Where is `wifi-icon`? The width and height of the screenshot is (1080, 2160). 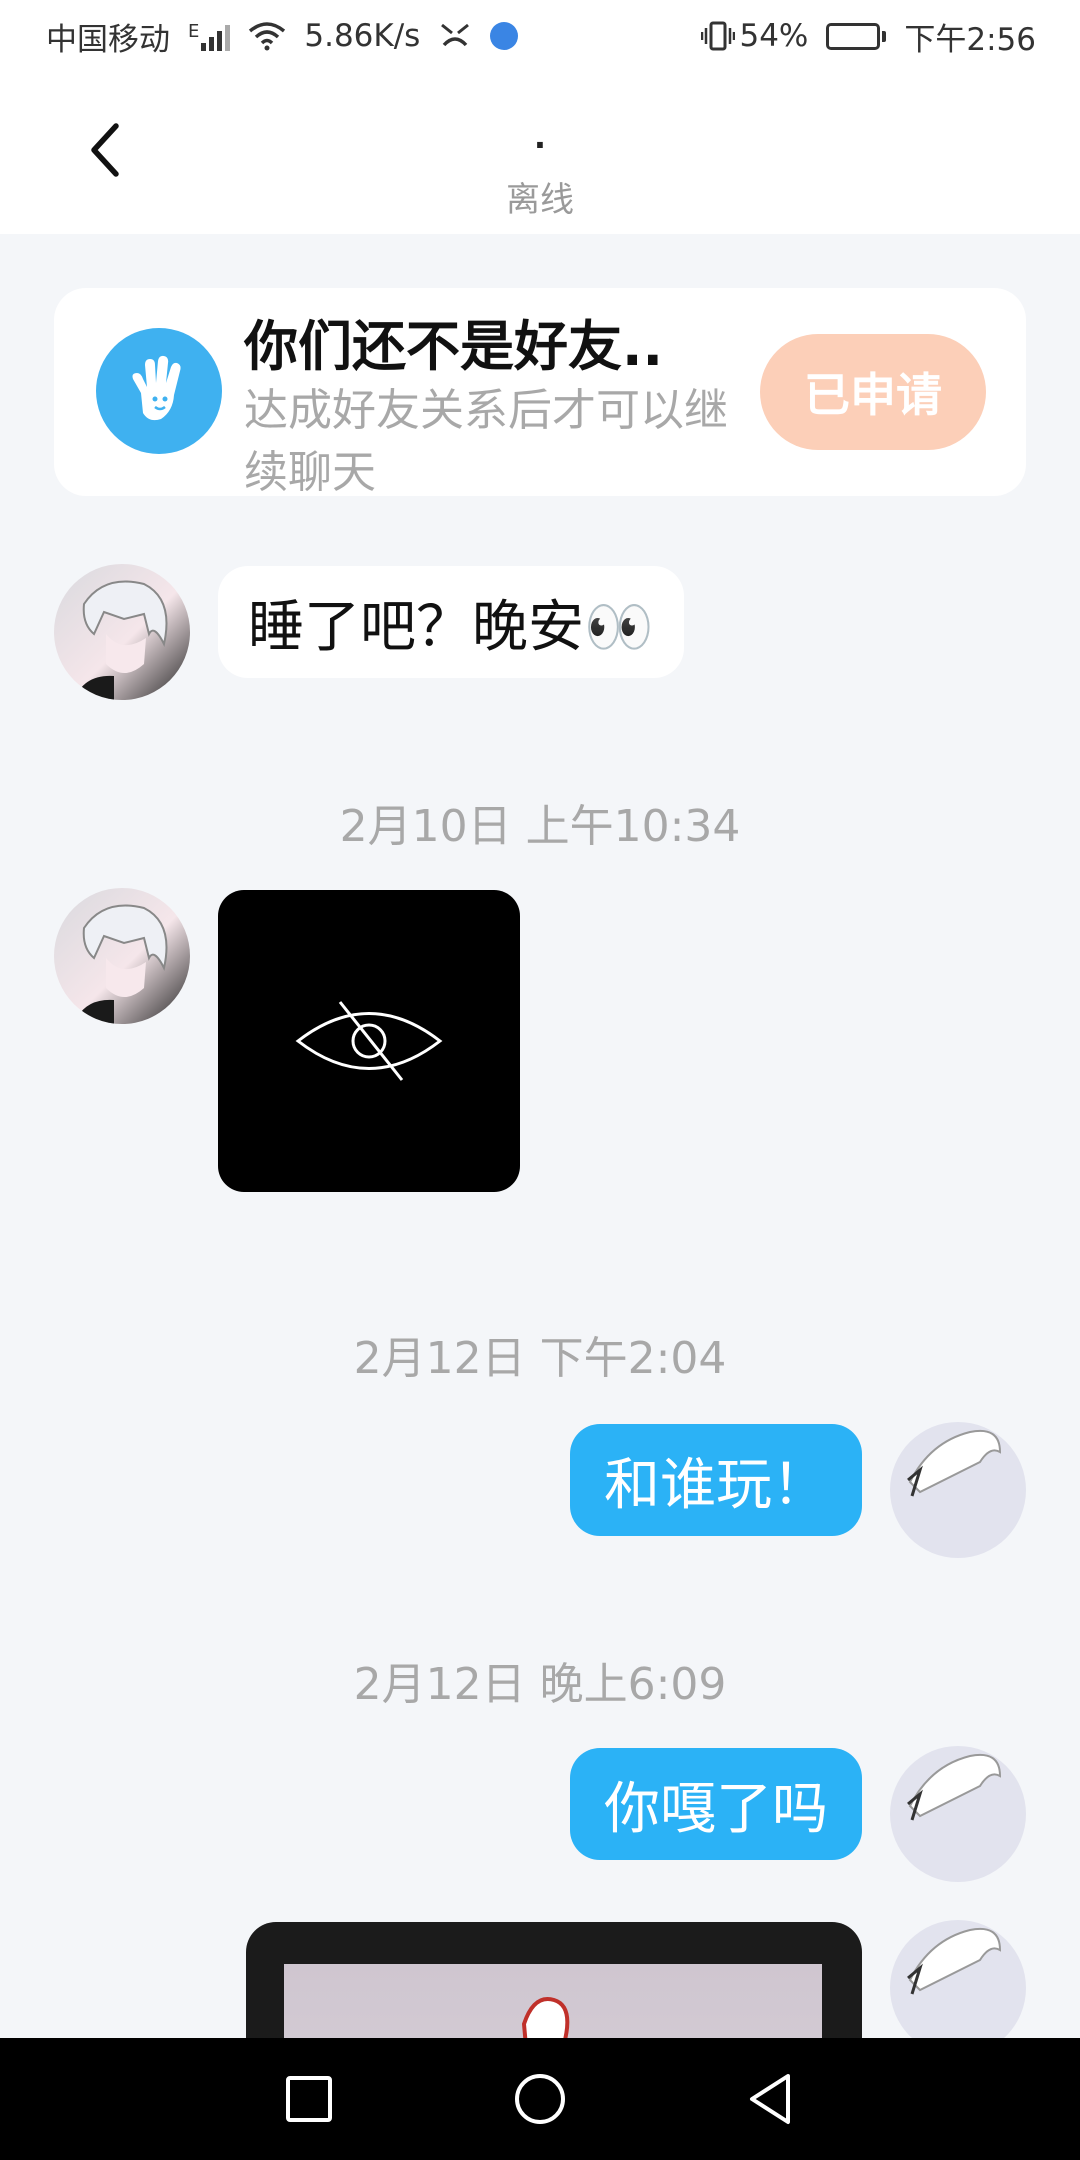 wifi-icon is located at coordinates (267, 36).